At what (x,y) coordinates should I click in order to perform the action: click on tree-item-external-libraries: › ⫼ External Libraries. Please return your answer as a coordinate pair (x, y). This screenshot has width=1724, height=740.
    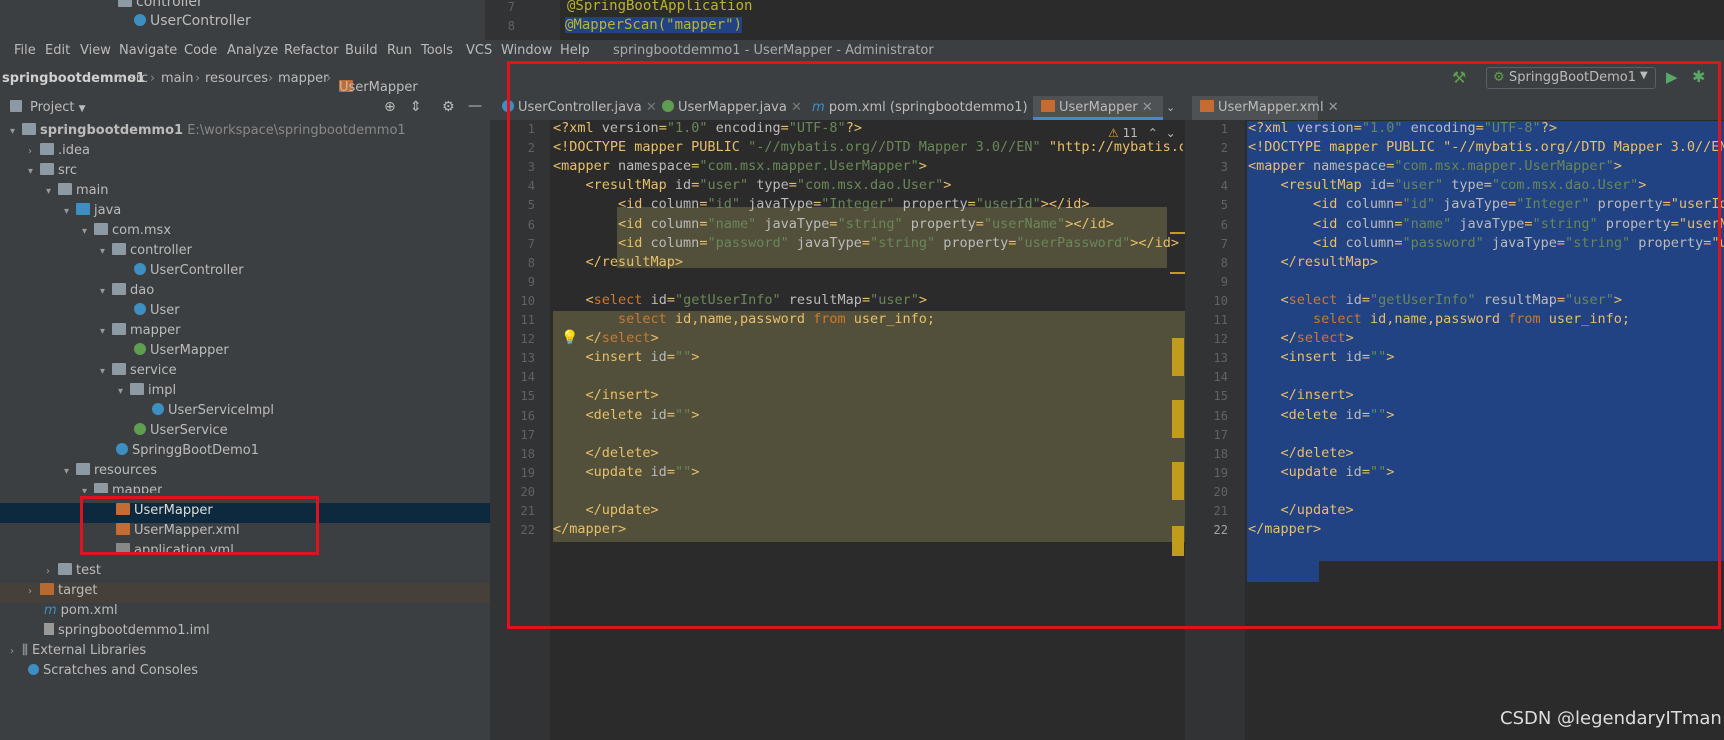
    Looking at the image, I should click on (78, 653).